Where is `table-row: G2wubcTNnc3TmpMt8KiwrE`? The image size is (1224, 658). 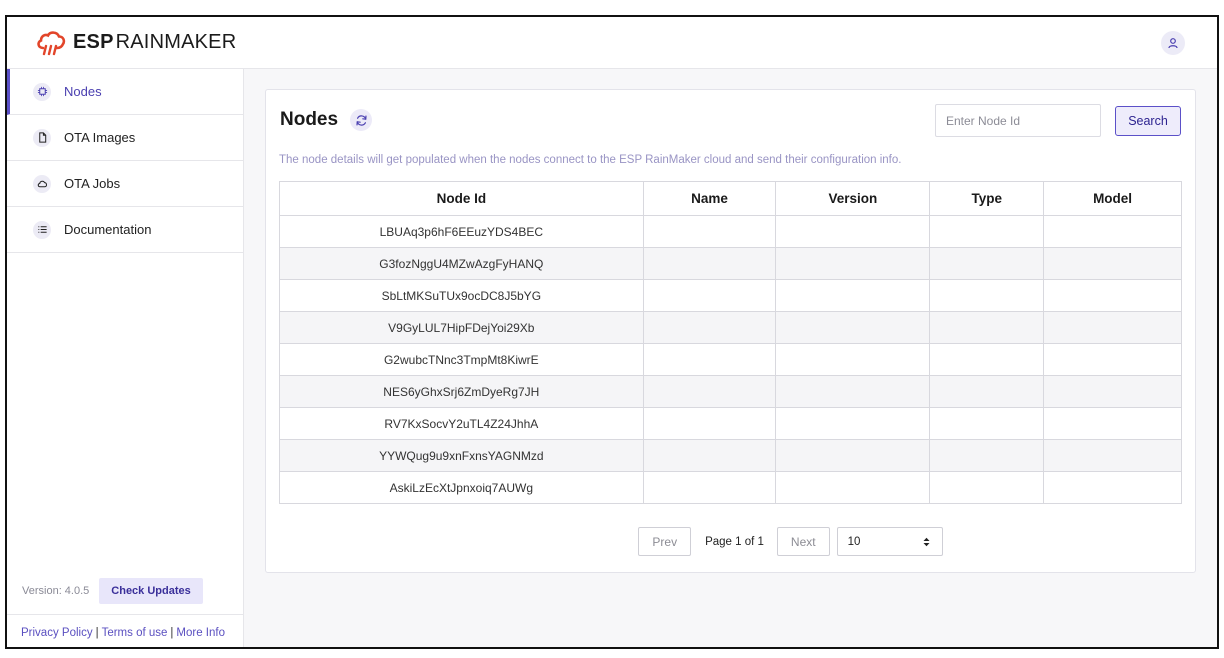
table-row: G2wubcTNnc3TmpMt8KiwrE is located at coordinates (730, 359).